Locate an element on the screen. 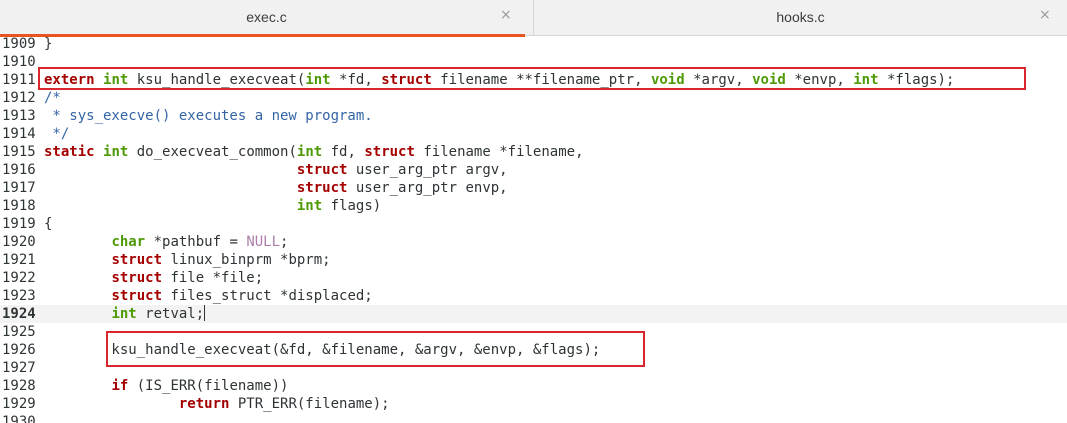 This screenshot has height=423, width=1067. line-number: 1929 is located at coordinates (19, 404).